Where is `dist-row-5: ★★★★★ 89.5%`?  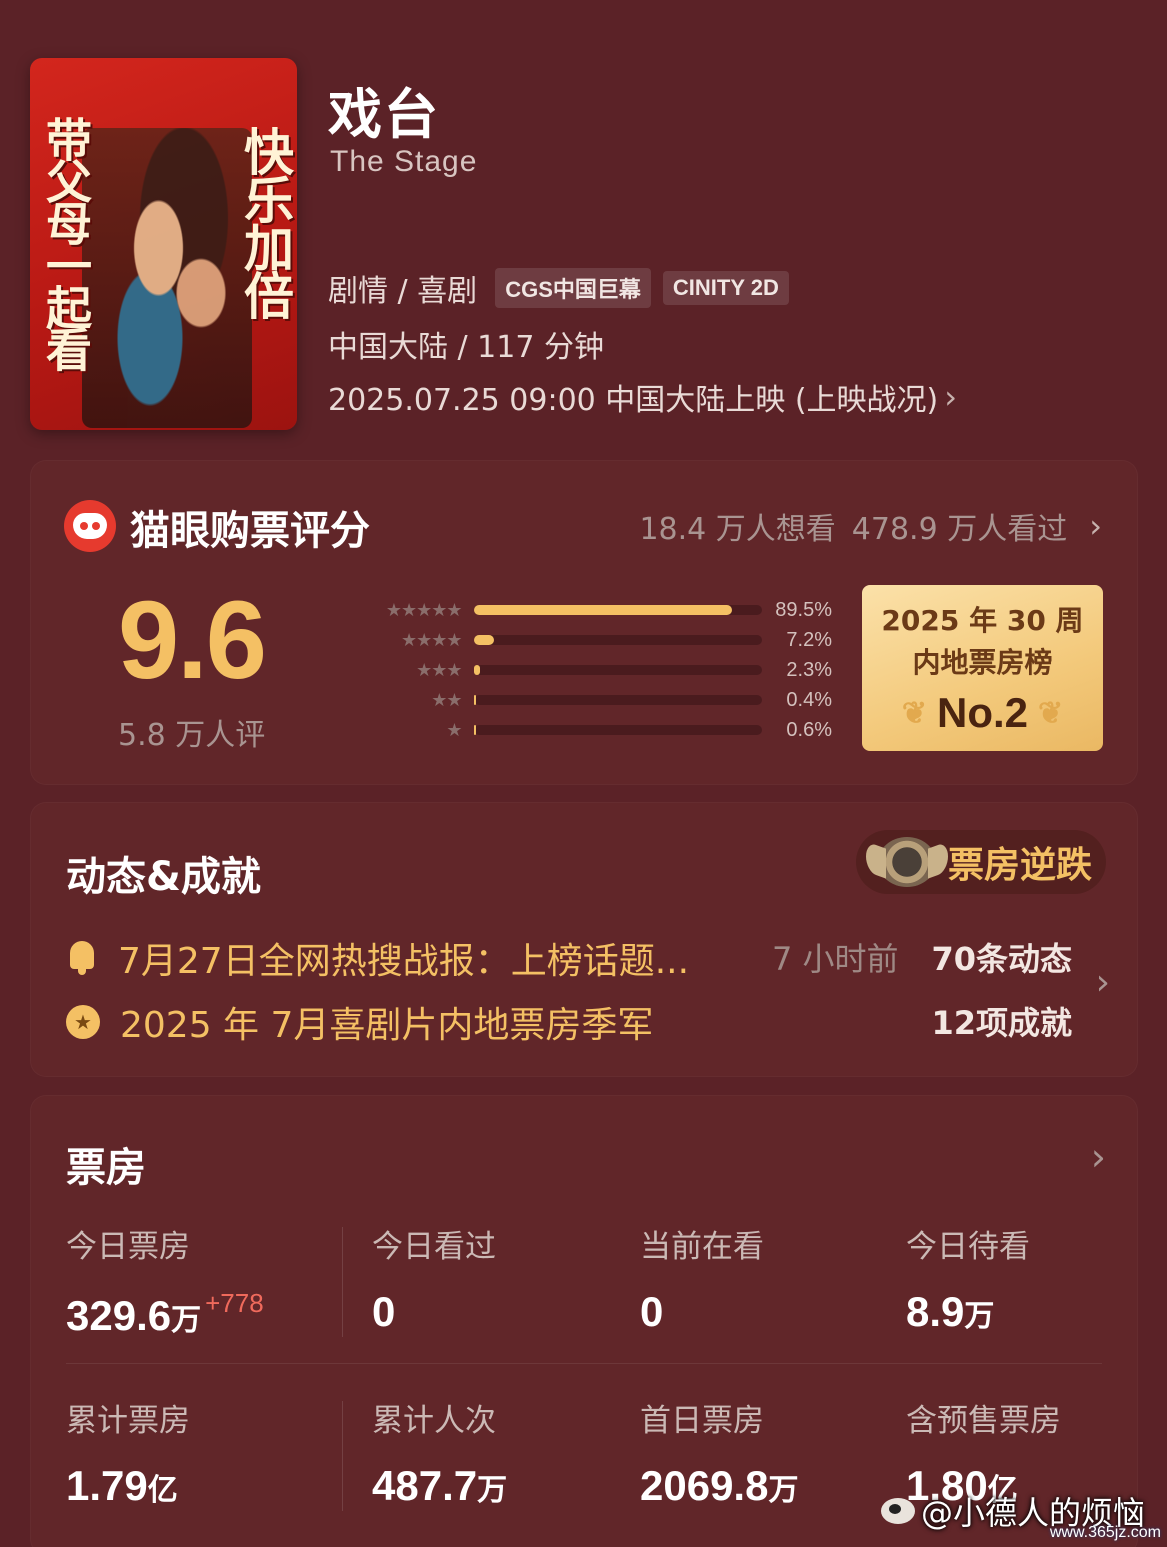 dist-row-5: ★★★★★ 89.5% is located at coordinates (592, 610).